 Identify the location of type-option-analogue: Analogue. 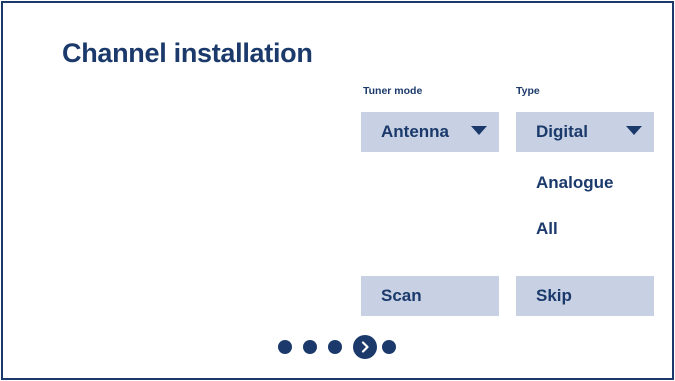
(574, 183).